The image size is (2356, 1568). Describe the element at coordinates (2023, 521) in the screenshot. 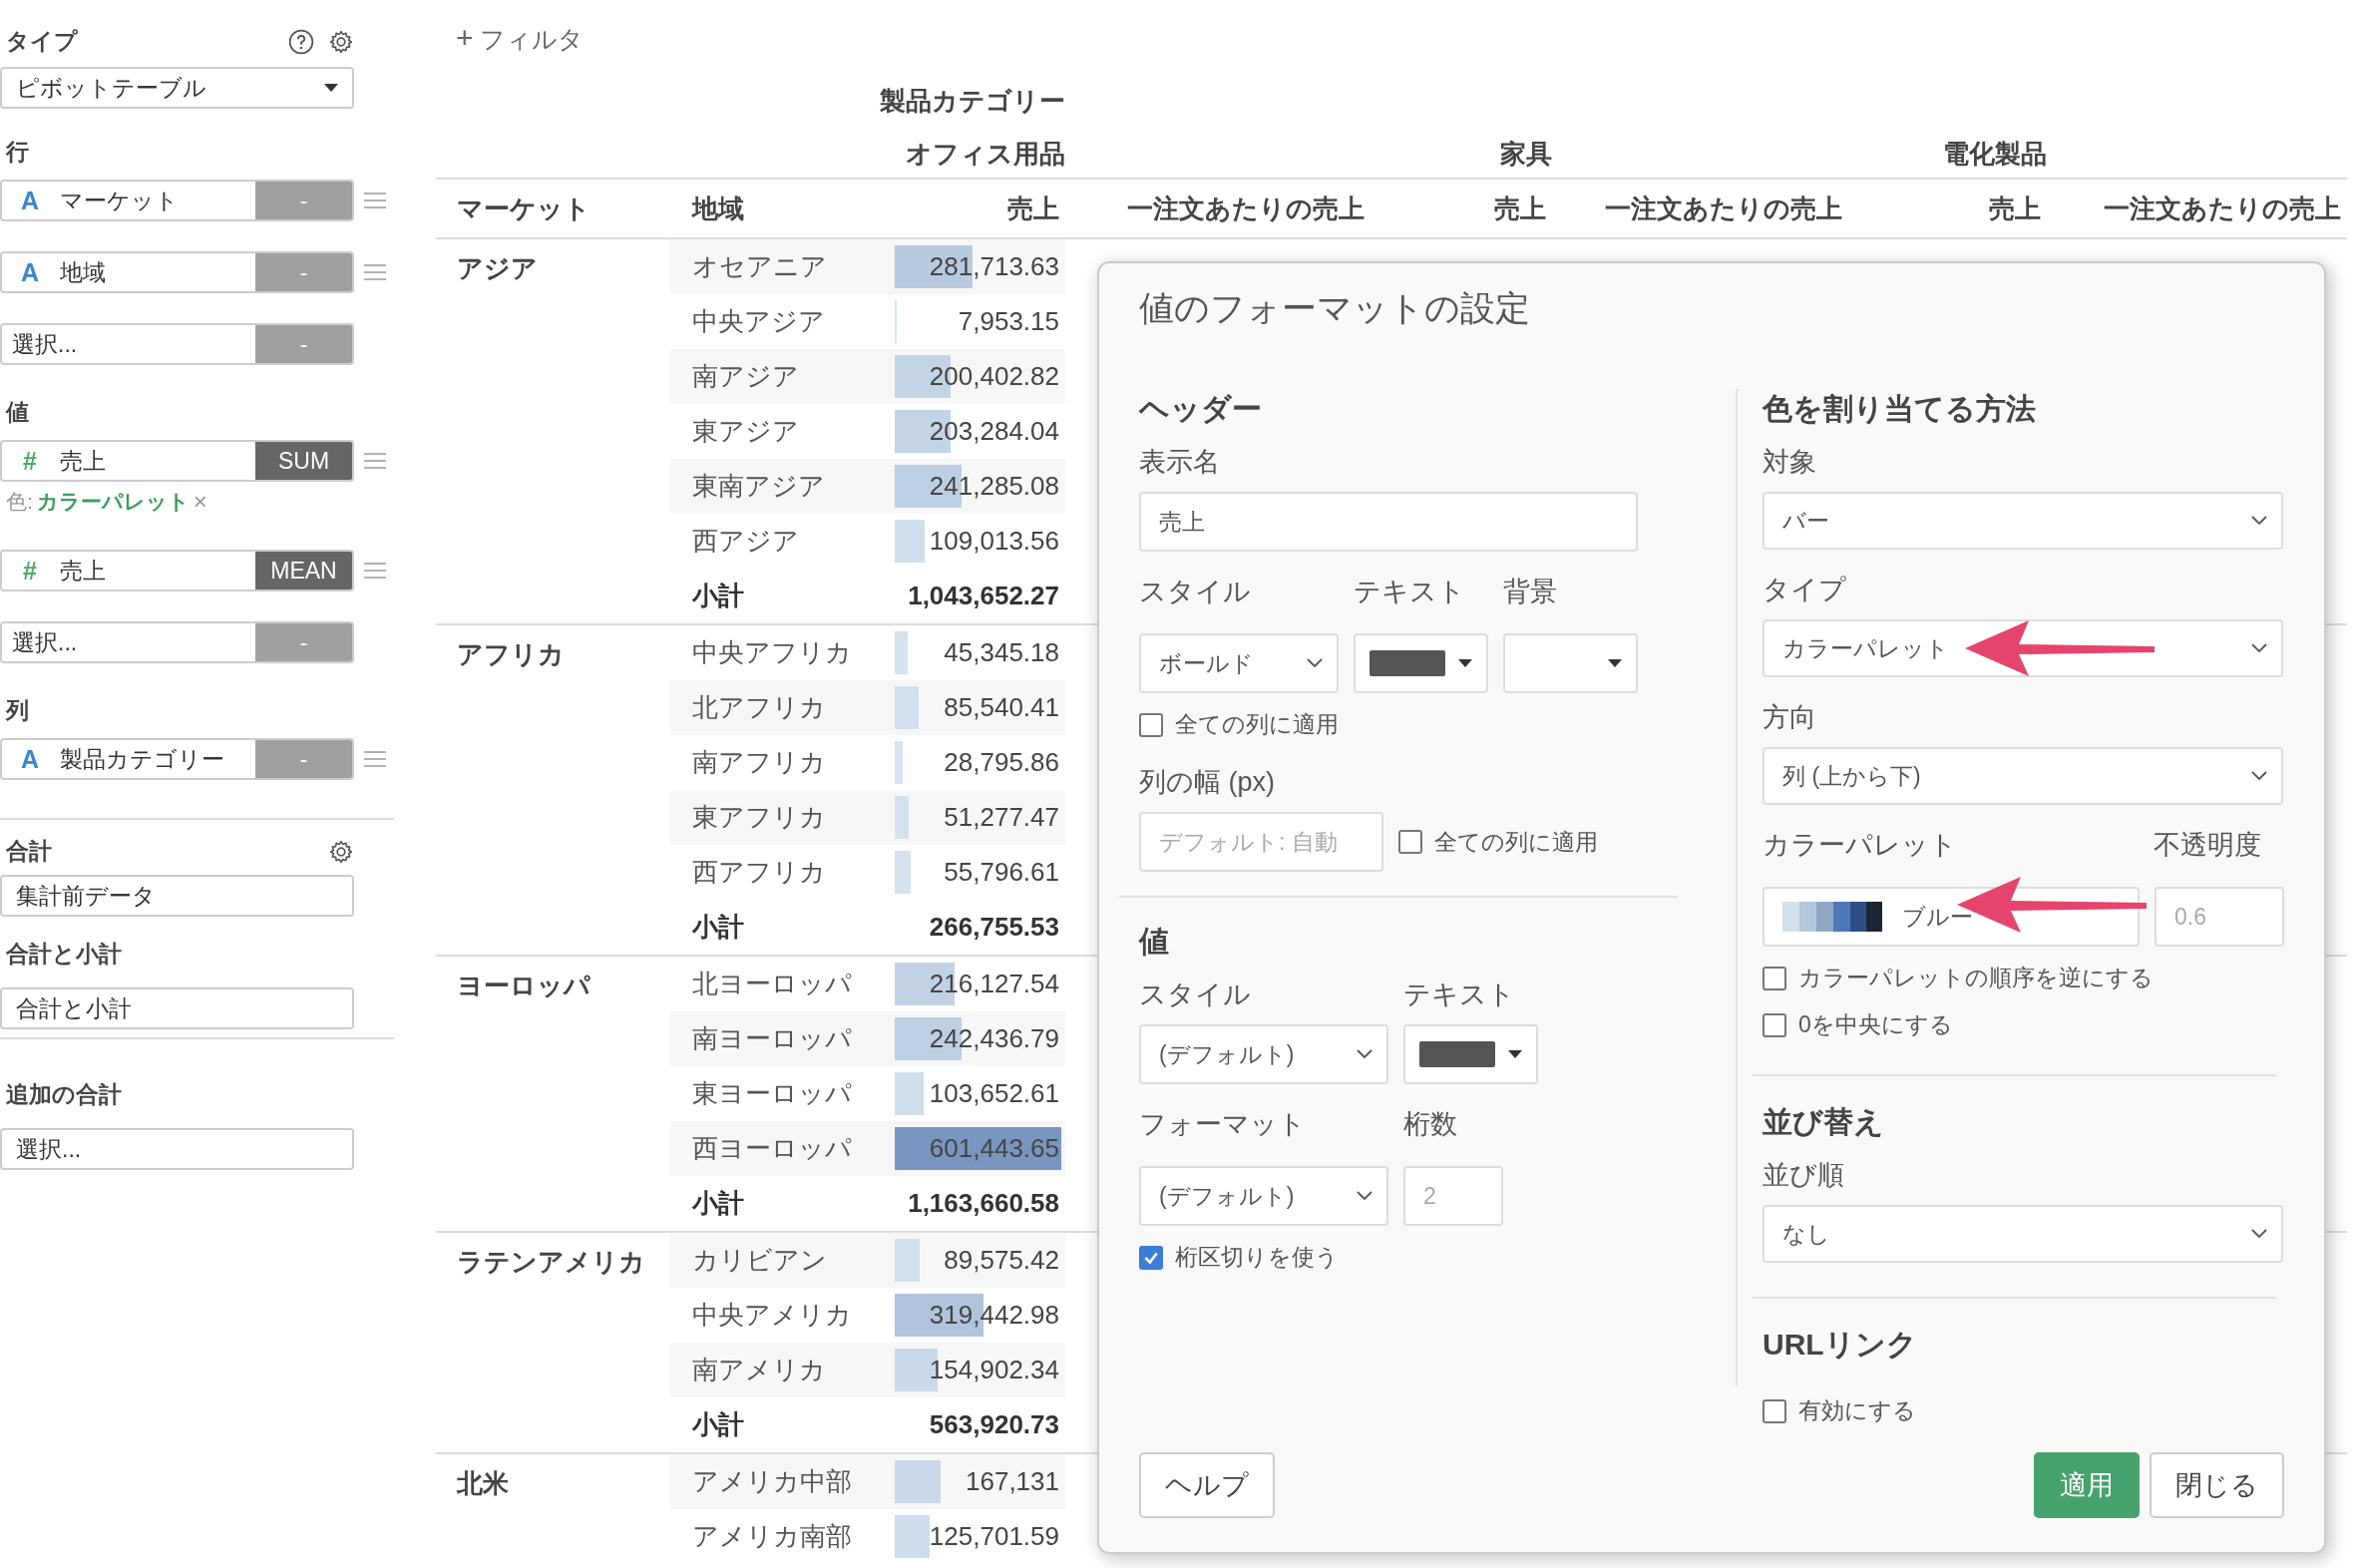

I see `target-dropdown: バー` at that location.